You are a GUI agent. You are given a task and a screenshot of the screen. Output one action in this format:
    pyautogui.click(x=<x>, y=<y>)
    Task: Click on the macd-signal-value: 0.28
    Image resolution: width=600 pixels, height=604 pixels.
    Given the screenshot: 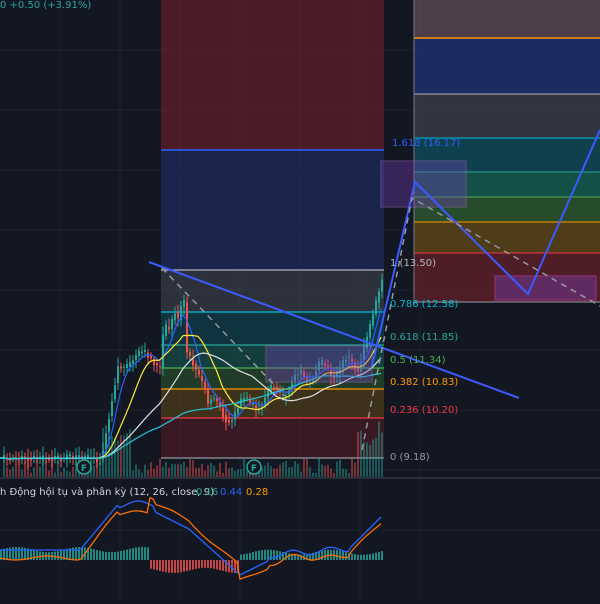 What is the action you would take?
    pyautogui.click(x=257, y=492)
    